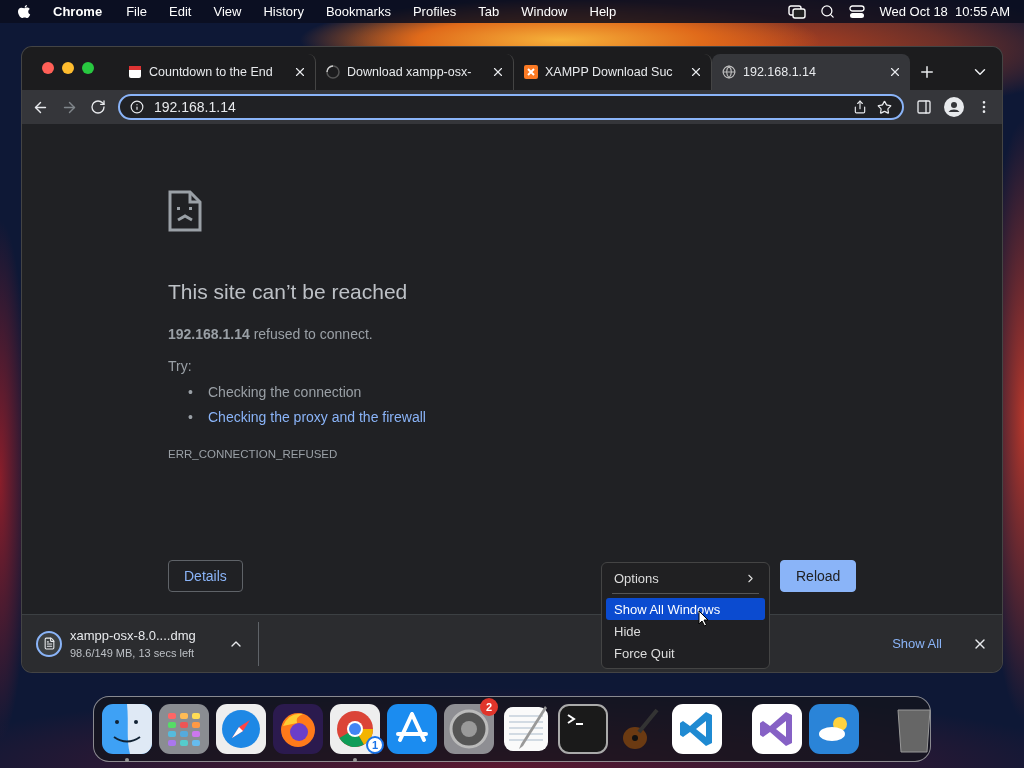  I want to click on zoom-window-button, so click(88, 68).